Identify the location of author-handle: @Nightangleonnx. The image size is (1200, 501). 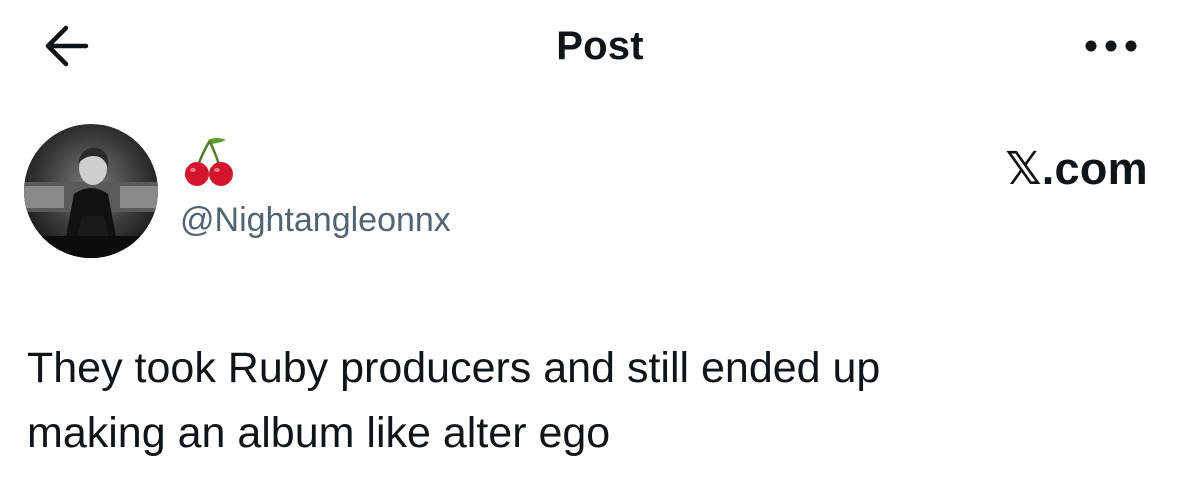
(315, 220).